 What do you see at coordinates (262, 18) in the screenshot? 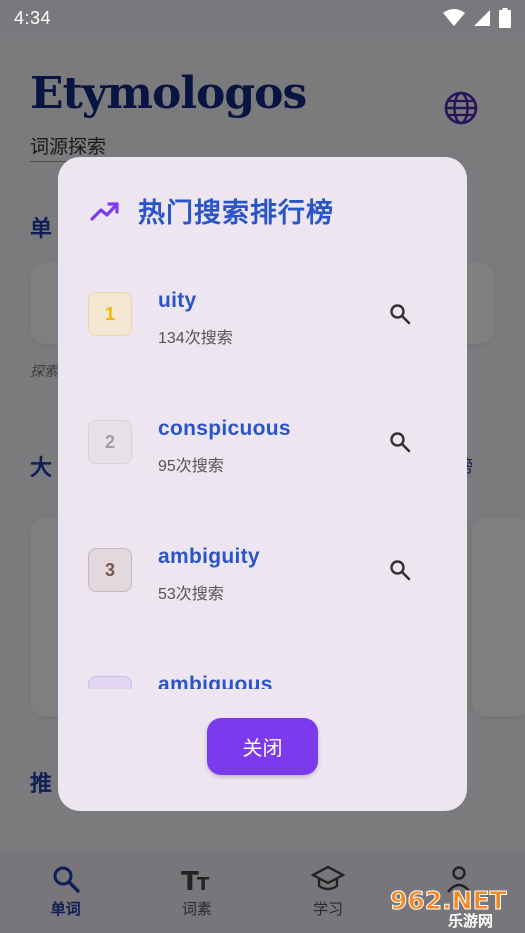
I see `status-bar: 4:34` at bounding box center [262, 18].